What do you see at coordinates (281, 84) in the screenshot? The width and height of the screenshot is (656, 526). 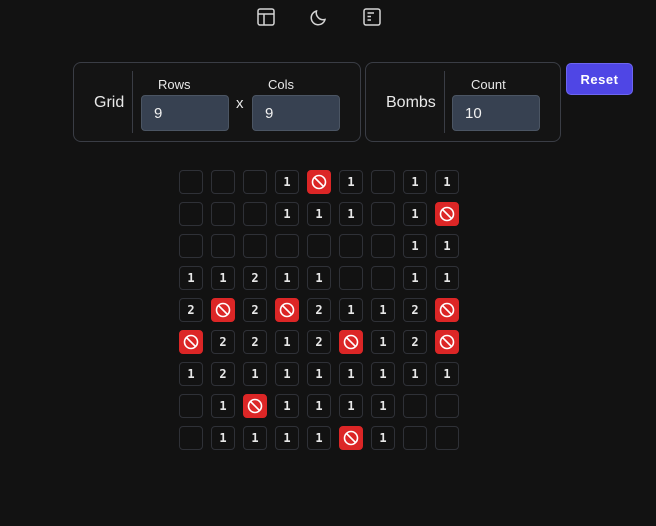 I see `cols-label: Cols` at bounding box center [281, 84].